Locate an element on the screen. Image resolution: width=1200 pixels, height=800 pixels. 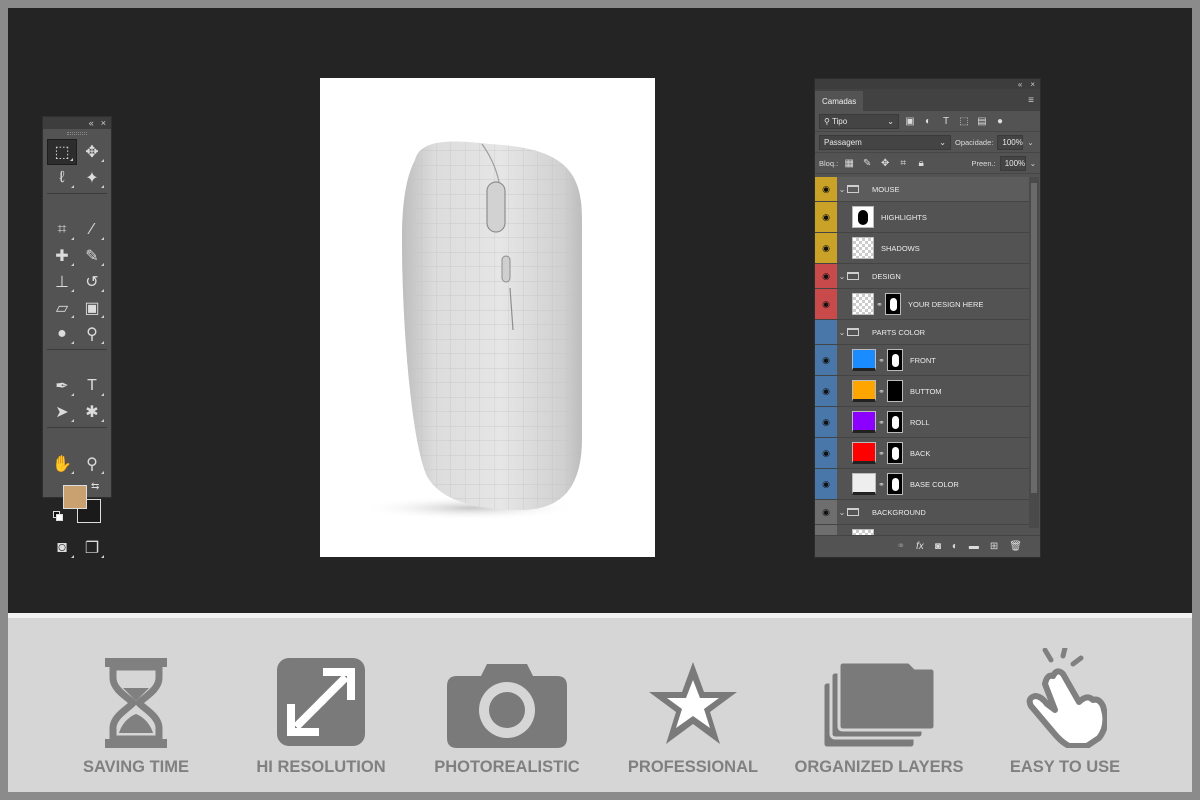
zoom-icon: ⚲ is located at coordinates (92, 464).